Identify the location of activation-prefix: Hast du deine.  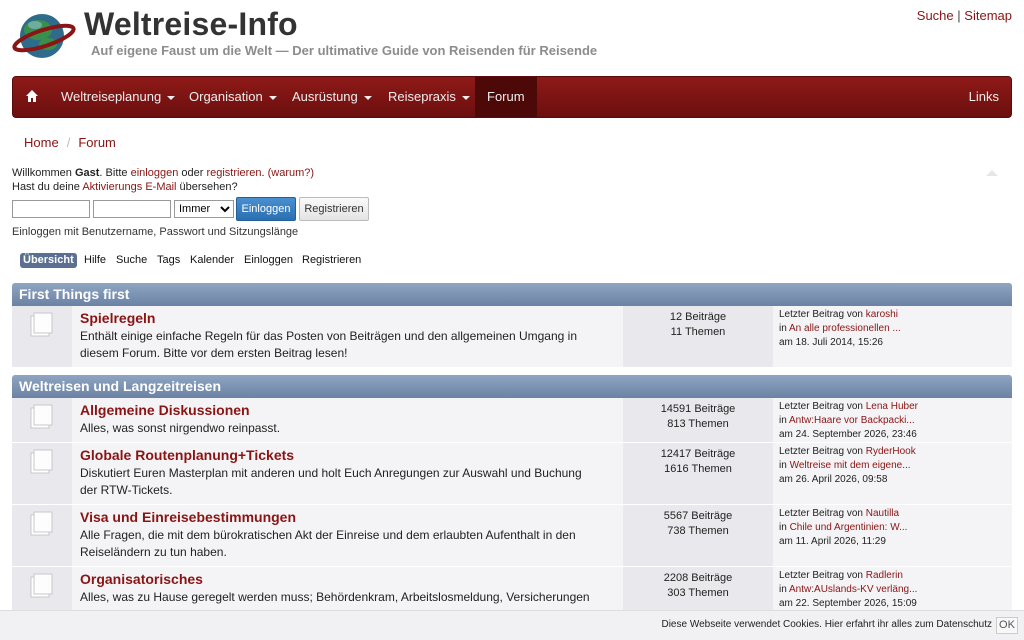
(47, 187).